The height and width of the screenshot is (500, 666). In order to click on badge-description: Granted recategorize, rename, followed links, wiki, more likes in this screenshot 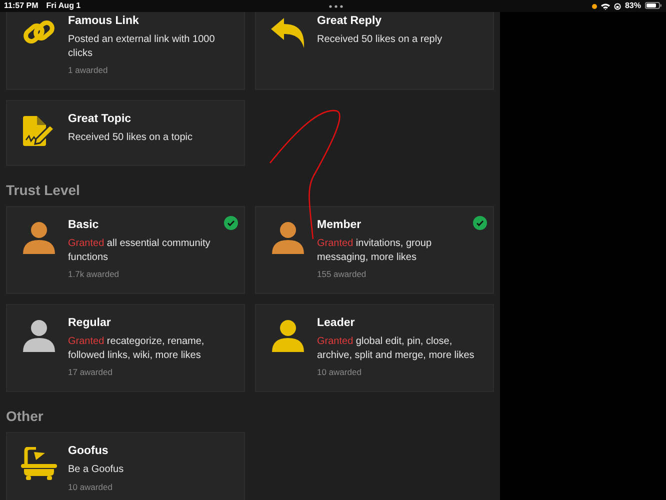, I will do `click(137, 348)`.